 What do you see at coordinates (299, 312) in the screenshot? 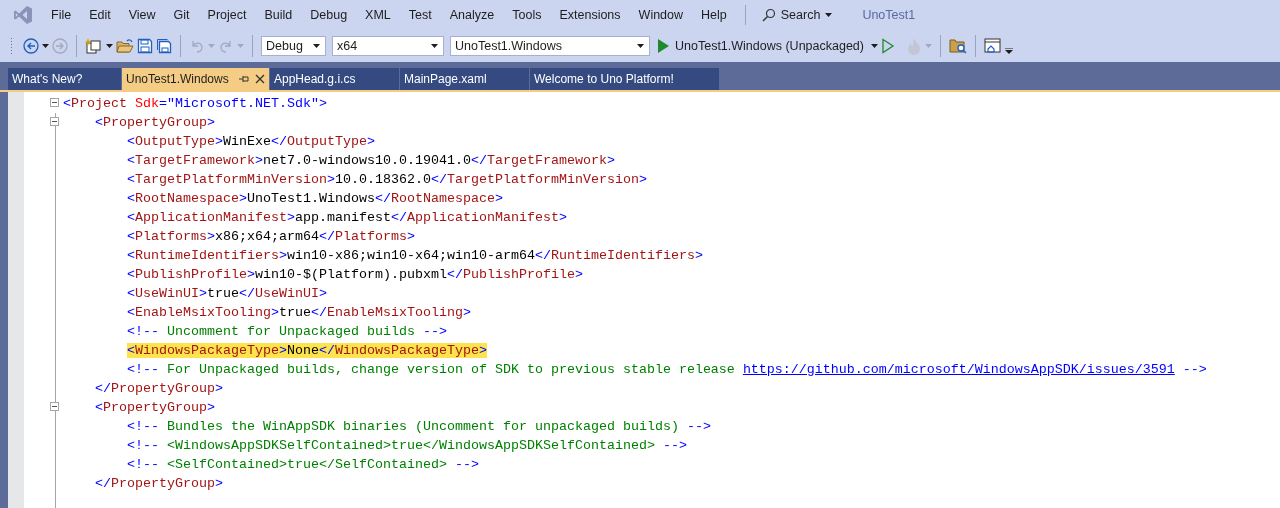
I see `code-line: <EnableMsixTooling>true</EnableMsixTooling>` at bounding box center [299, 312].